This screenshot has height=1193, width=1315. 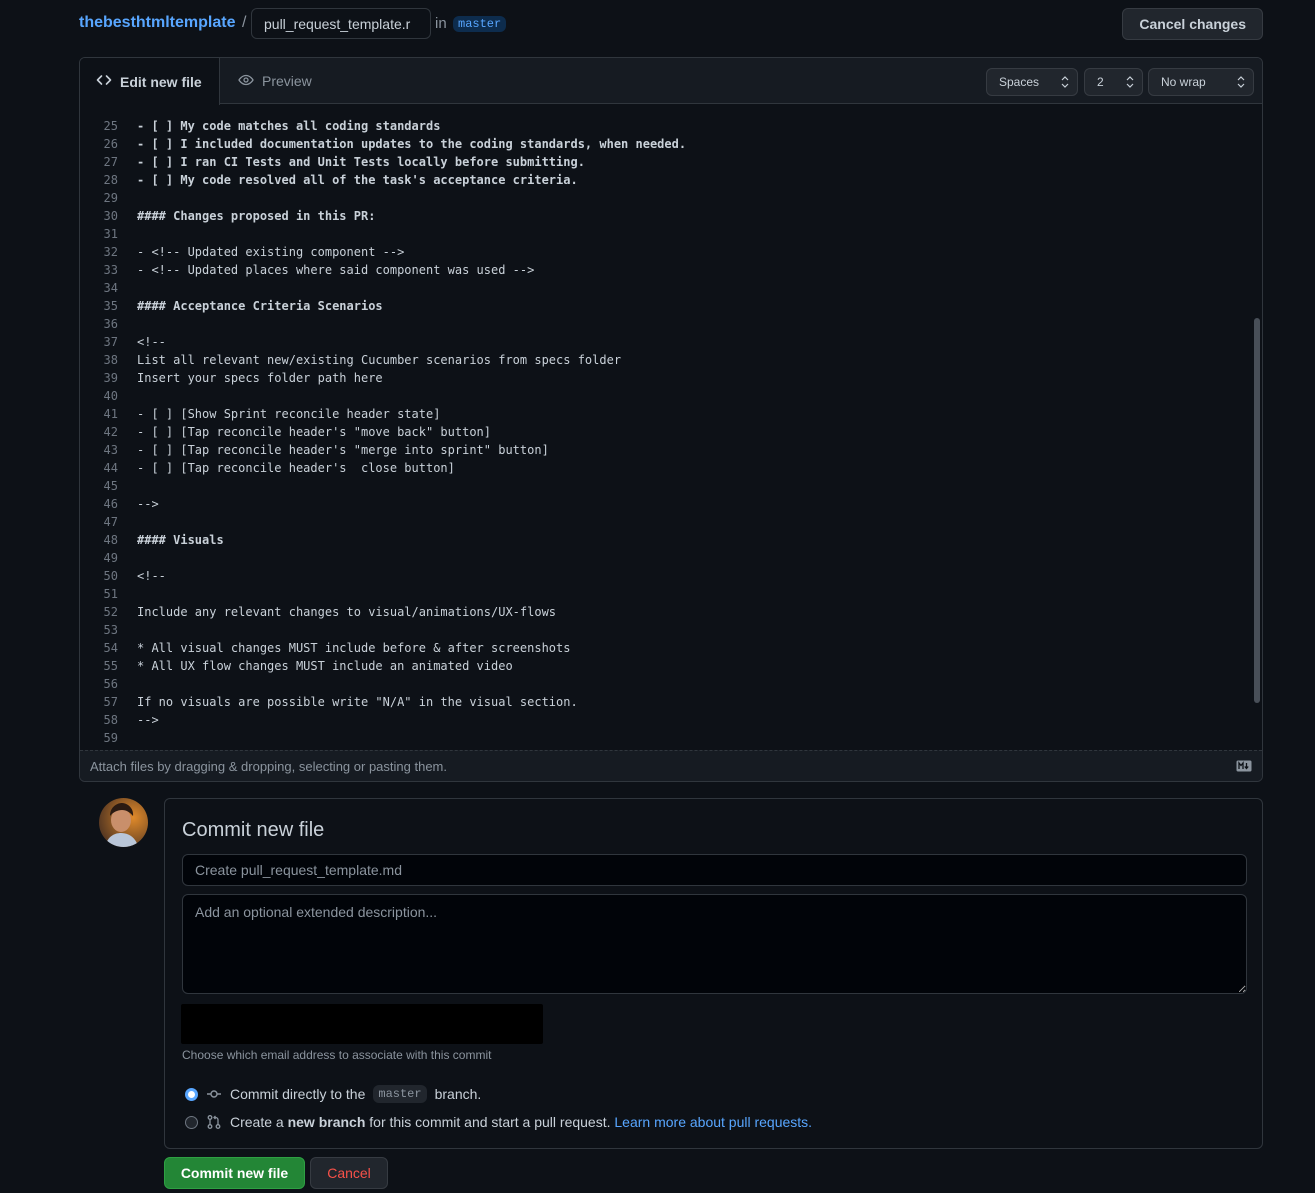 What do you see at coordinates (110, 630) in the screenshot?
I see `line-number: 53` at bounding box center [110, 630].